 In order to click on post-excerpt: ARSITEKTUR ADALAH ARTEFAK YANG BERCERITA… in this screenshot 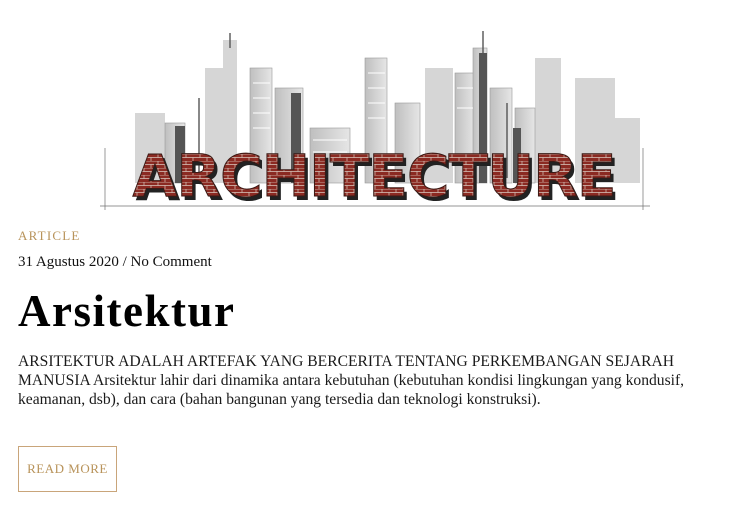, I will do `click(351, 380)`.